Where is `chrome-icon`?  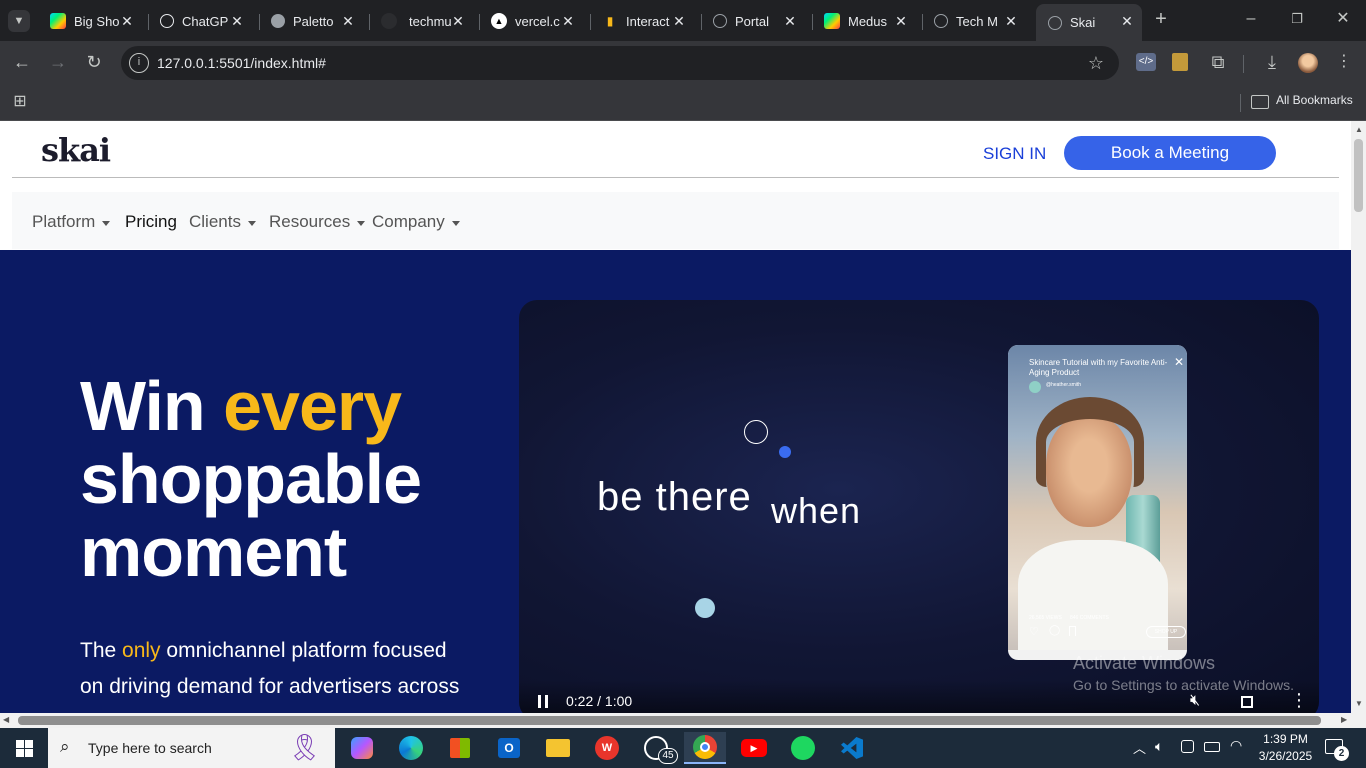 chrome-icon is located at coordinates (705, 748).